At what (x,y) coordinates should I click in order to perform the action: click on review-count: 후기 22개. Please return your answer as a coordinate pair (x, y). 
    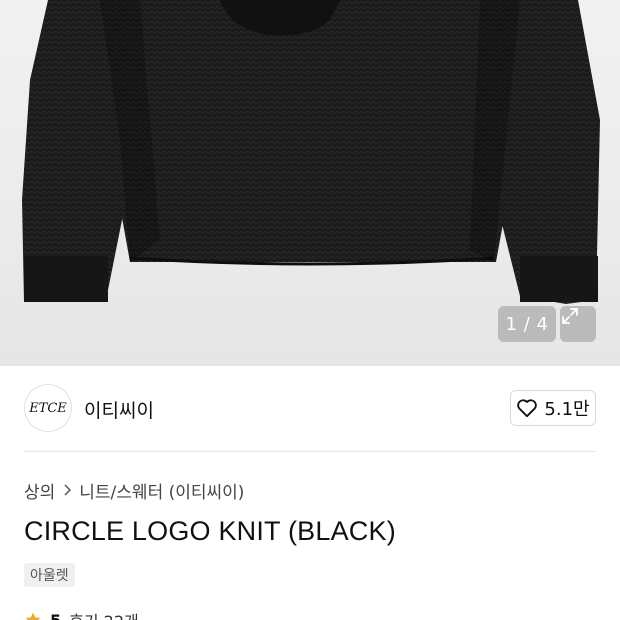
    Looking at the image, I should click on (104, 614).